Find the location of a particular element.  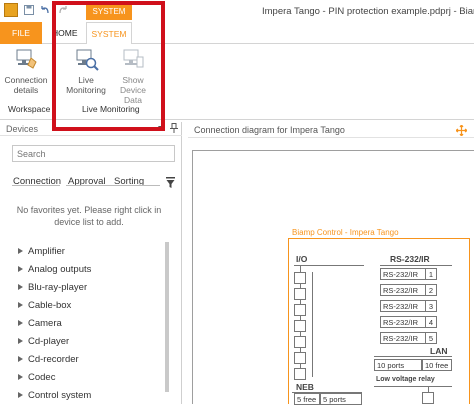

device-search-input is located at coordinates (93, 153).